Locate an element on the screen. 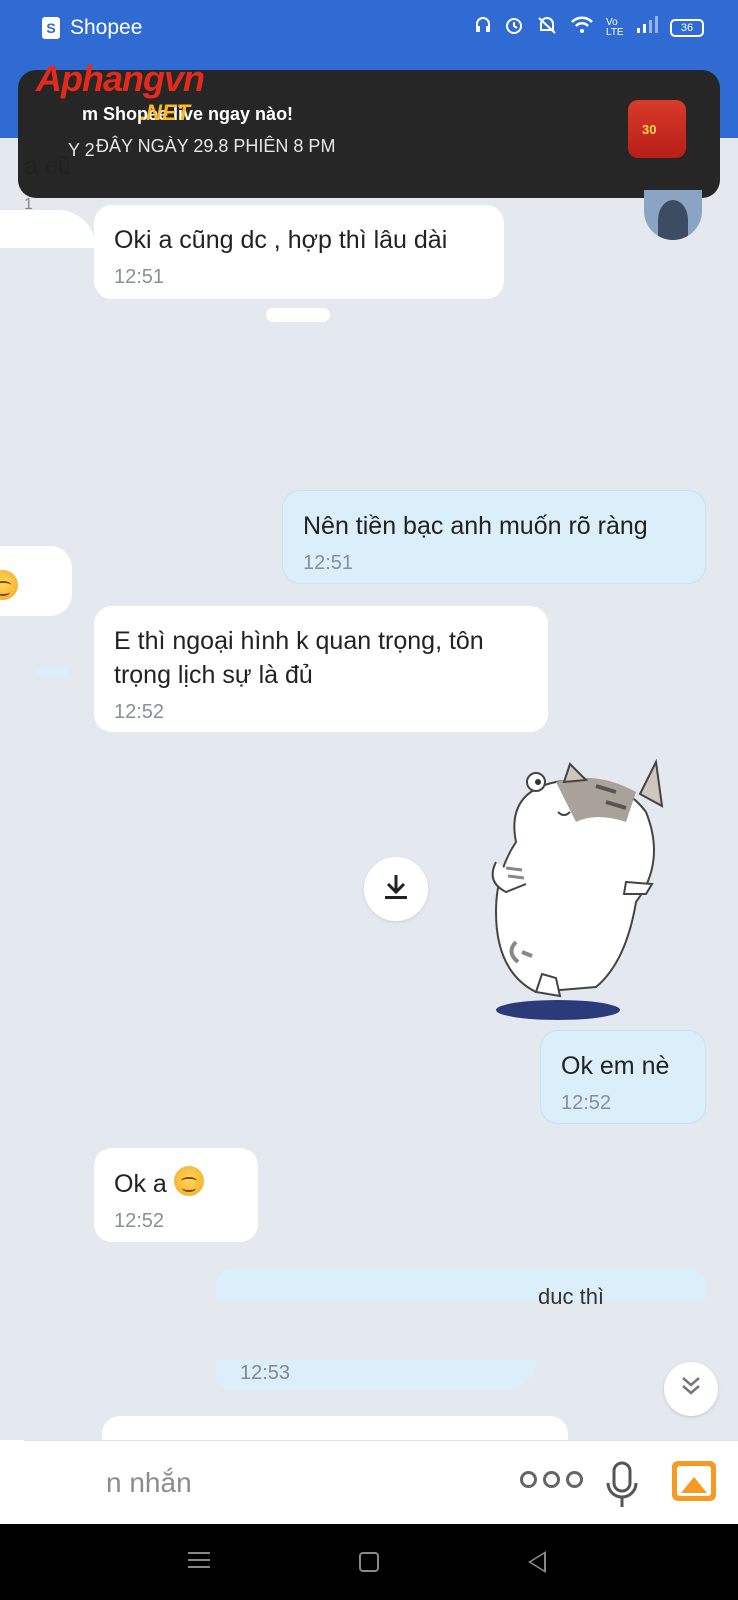 The image size is (738, 1600). status-app-name: Shopee is located at coordinates (106, 27).